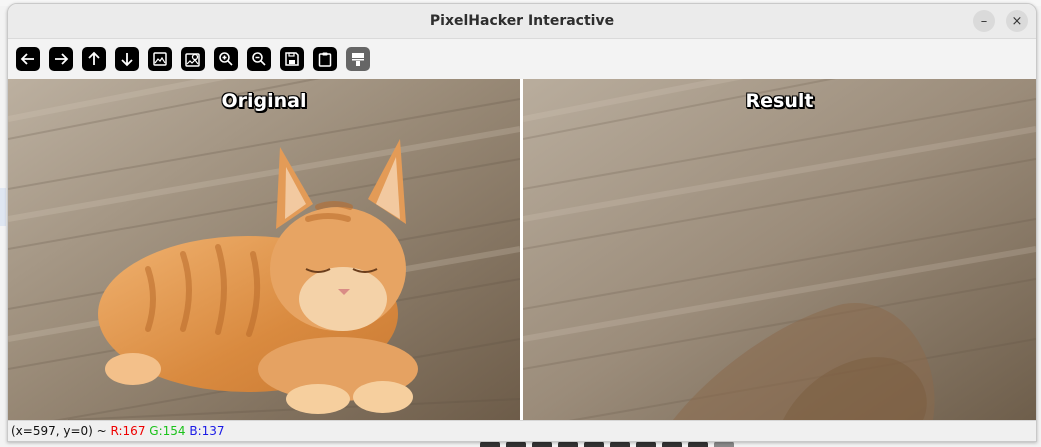  I want to click on cursor-position: (x=597, y=0) ~, so click(61, 431).